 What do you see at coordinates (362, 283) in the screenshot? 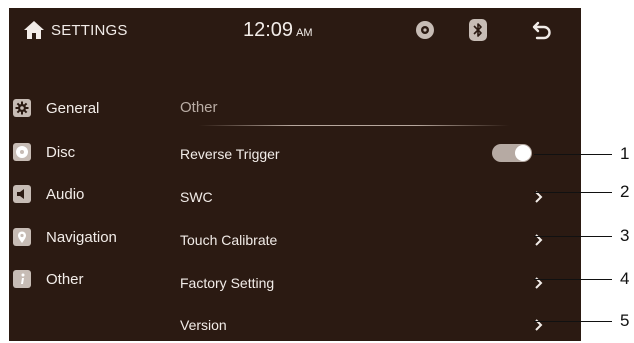
I see `setting-row-factory-setting: Factory Setting` at bounding box center [362, 283].